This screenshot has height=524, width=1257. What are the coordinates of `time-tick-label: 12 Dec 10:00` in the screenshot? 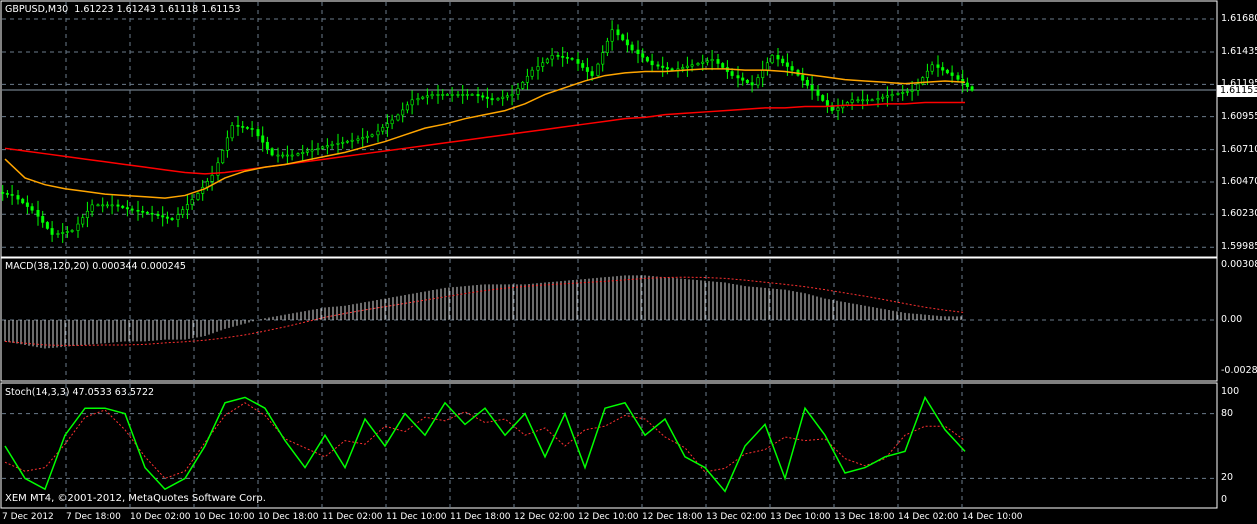 It's located at (608, 517).